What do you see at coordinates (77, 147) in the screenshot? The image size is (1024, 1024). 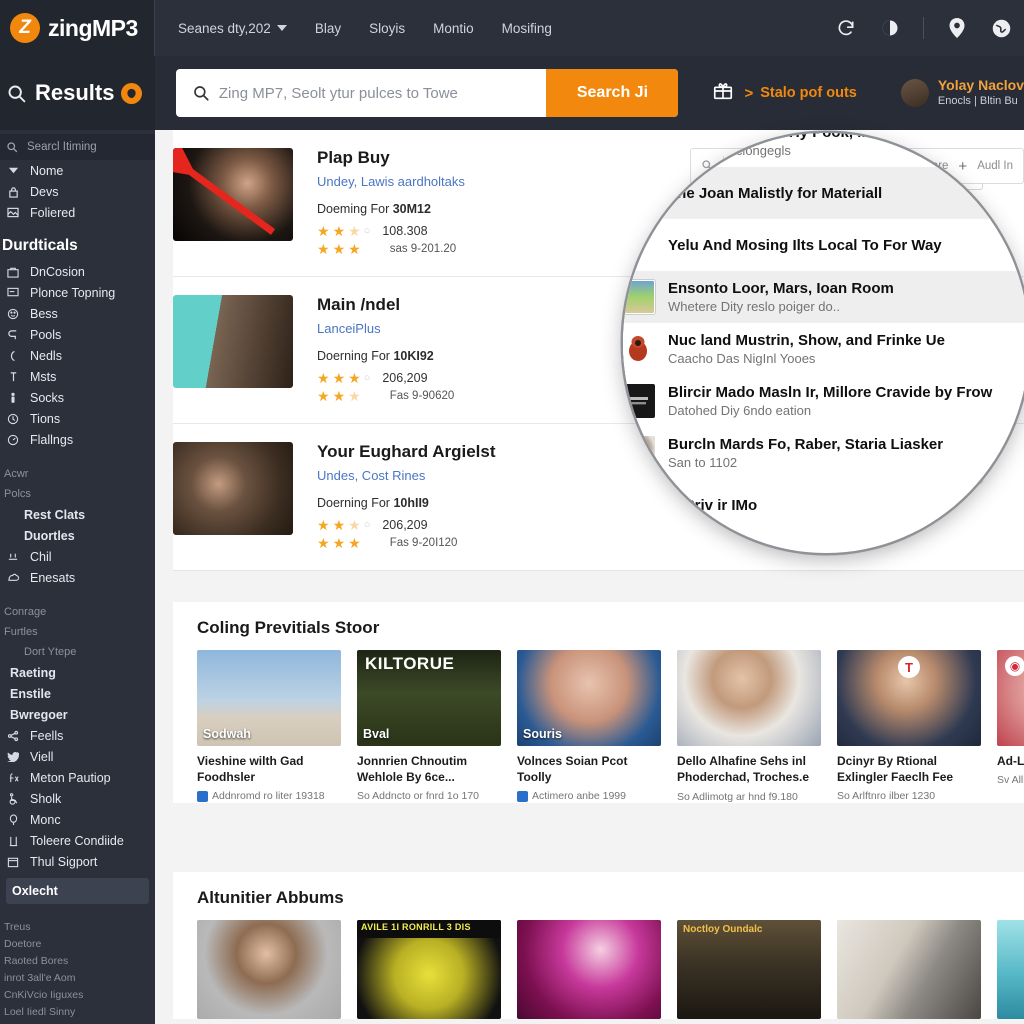 I see `sidebar-search-input: Searcl Itiming` at bounding box center [77, 147].